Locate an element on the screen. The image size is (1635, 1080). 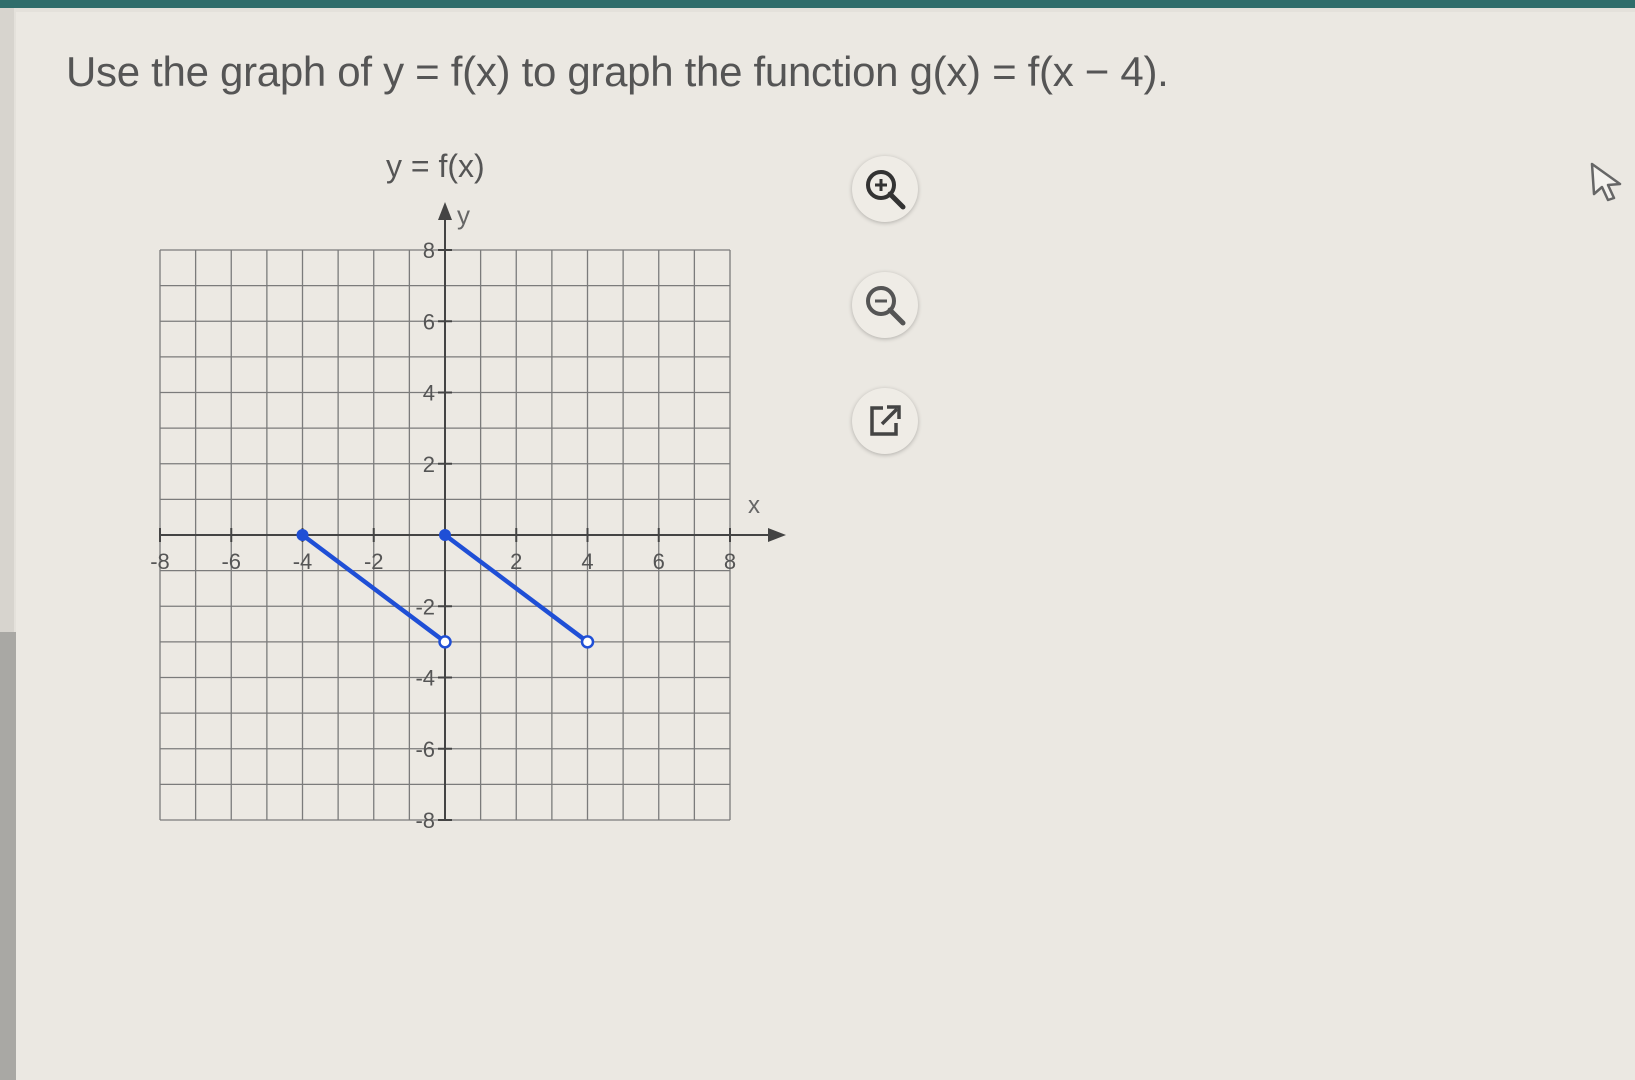
zoom-in-icon is located at coordinates (886, 190).